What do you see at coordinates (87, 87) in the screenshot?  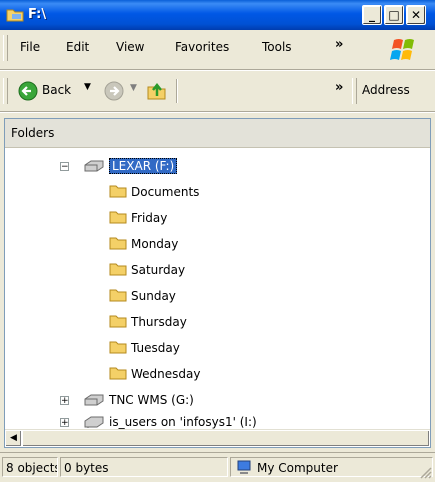 I see `back-dropdown-icon: ▼` at bounding box center [87, 87].